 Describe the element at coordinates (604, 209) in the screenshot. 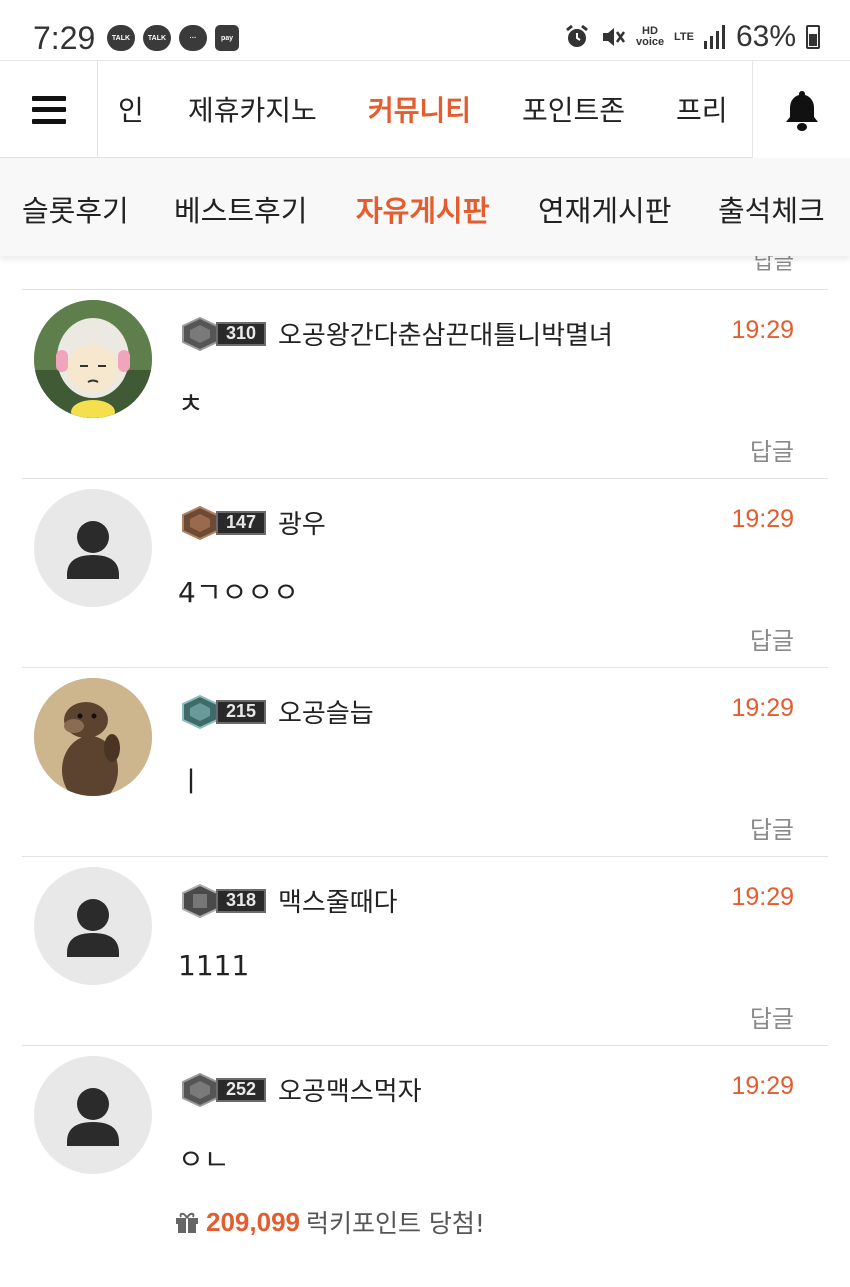

I see `tab-serial-board: 연재게시판` at that location.